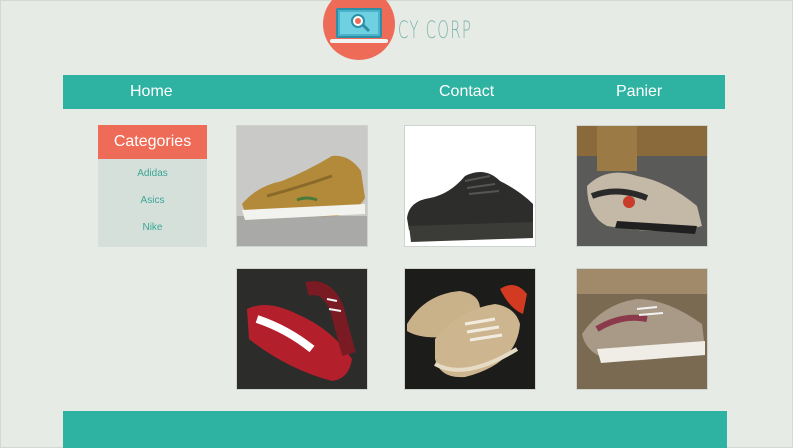  I want to click on categories-list: Adidas Asics Nike, so click(152, 203).